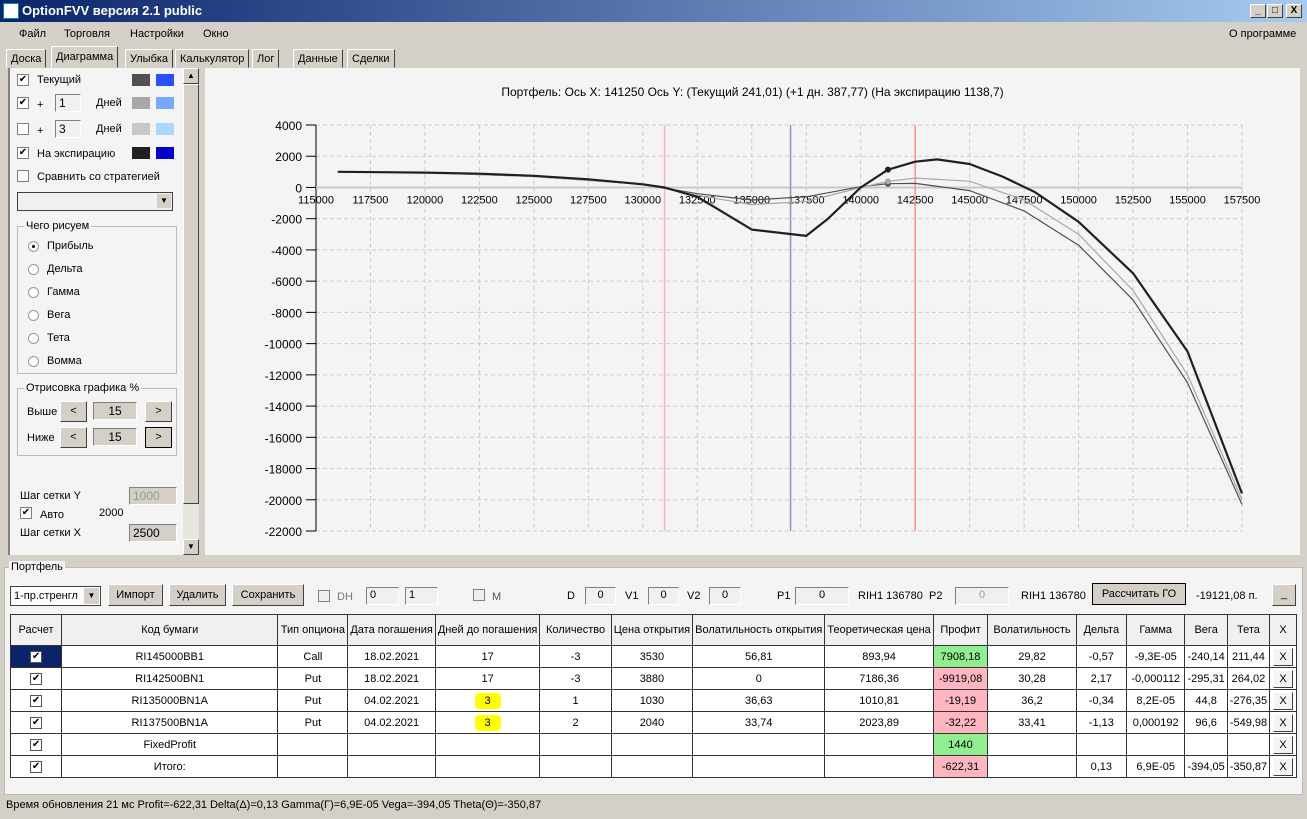 This screenshot has width=1307, height=819. What do you see at coordinates (421, 596) in the screenshot?
I see `dh-spinner-2: 1` at bounding box center [421, 596].